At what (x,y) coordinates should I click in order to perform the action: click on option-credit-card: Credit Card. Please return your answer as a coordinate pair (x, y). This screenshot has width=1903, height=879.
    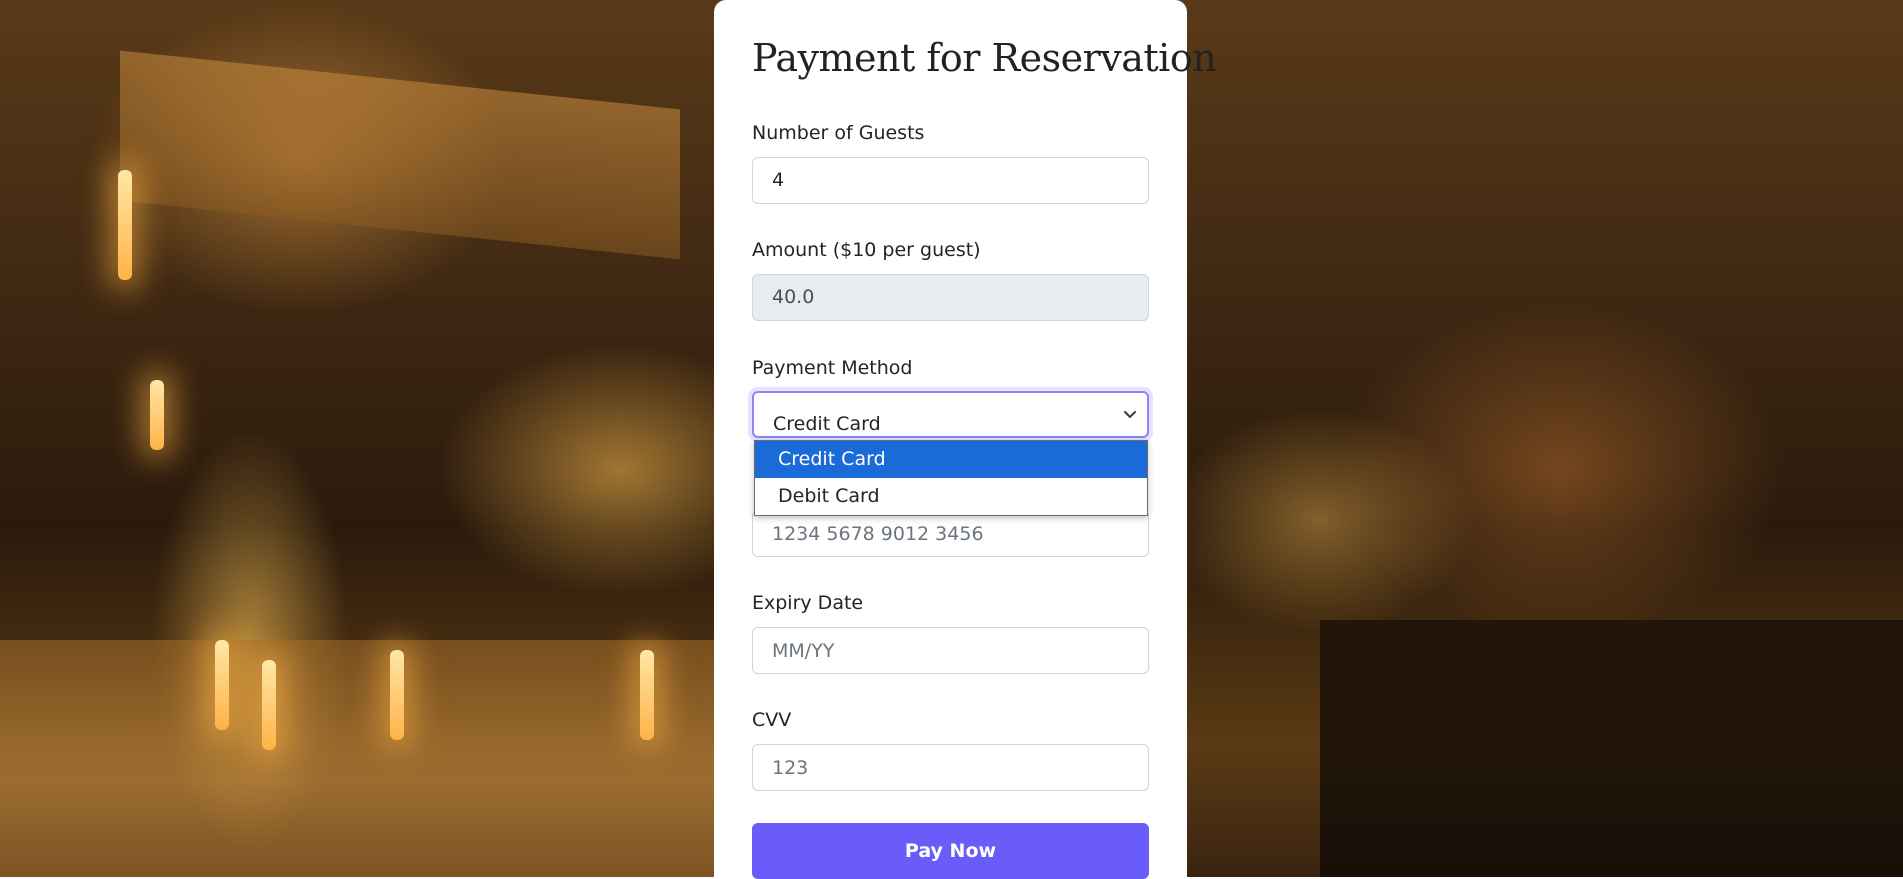
    Looking at the image, I should click on (951, 459).